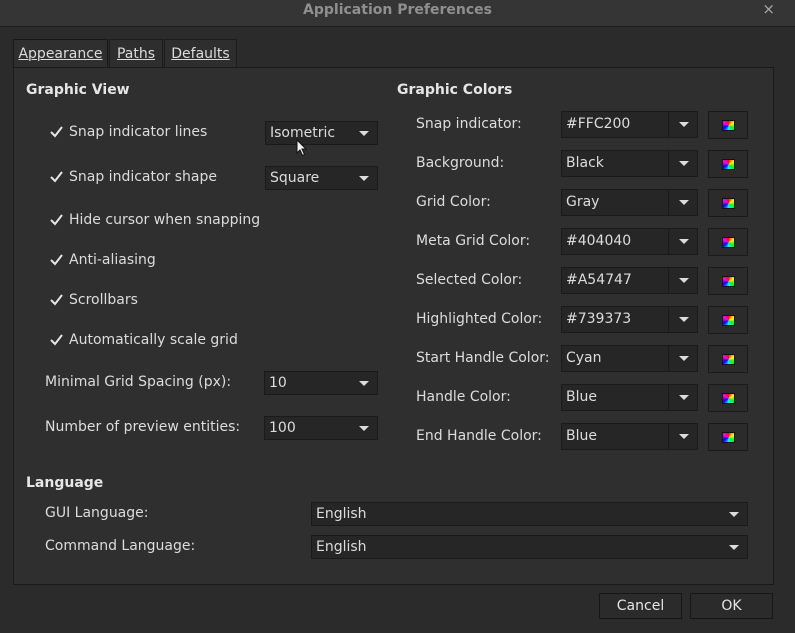 Image resolution: width=795 pixels, height=633 pixels. I want to click on auto-scale-label: Automatically scale grid, so click(153, 340).